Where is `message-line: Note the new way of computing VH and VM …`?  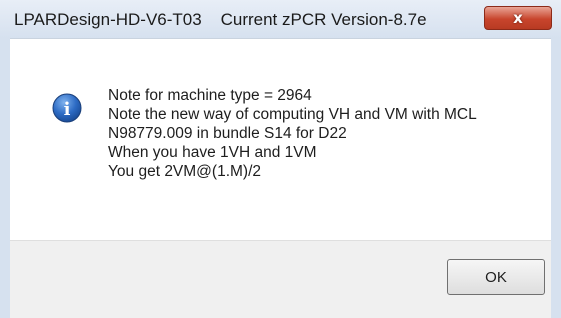
message-line: Note the new way of computing VH and VM … is located at coordinates (292, 114).